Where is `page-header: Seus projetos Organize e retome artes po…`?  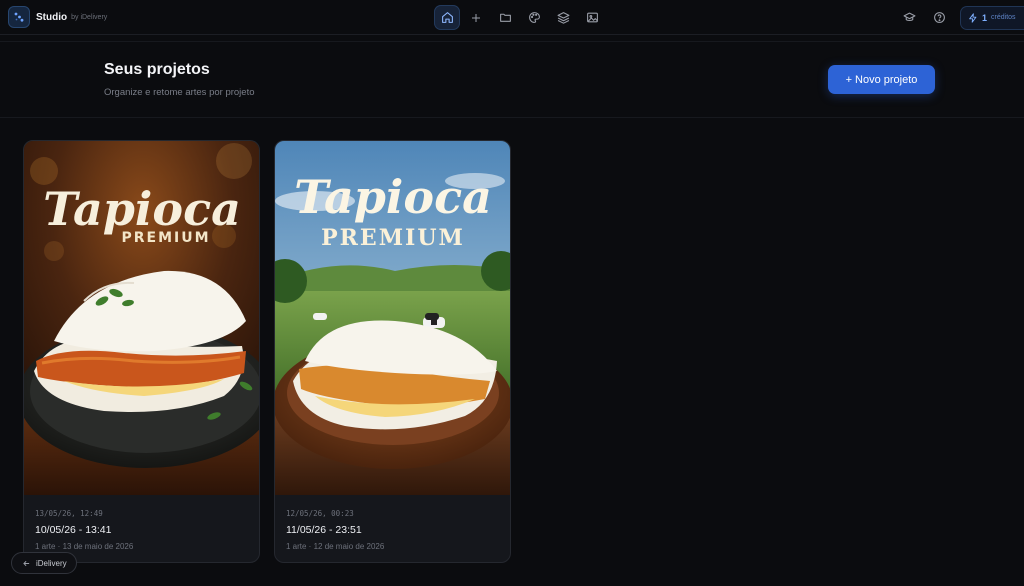
page-header: Seus projetos Organize e retome artes po… is located at coordinates (512, 80).